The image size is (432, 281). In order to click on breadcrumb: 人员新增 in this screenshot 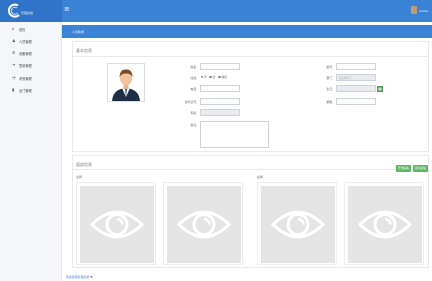, I will do `click(78, 32)`.